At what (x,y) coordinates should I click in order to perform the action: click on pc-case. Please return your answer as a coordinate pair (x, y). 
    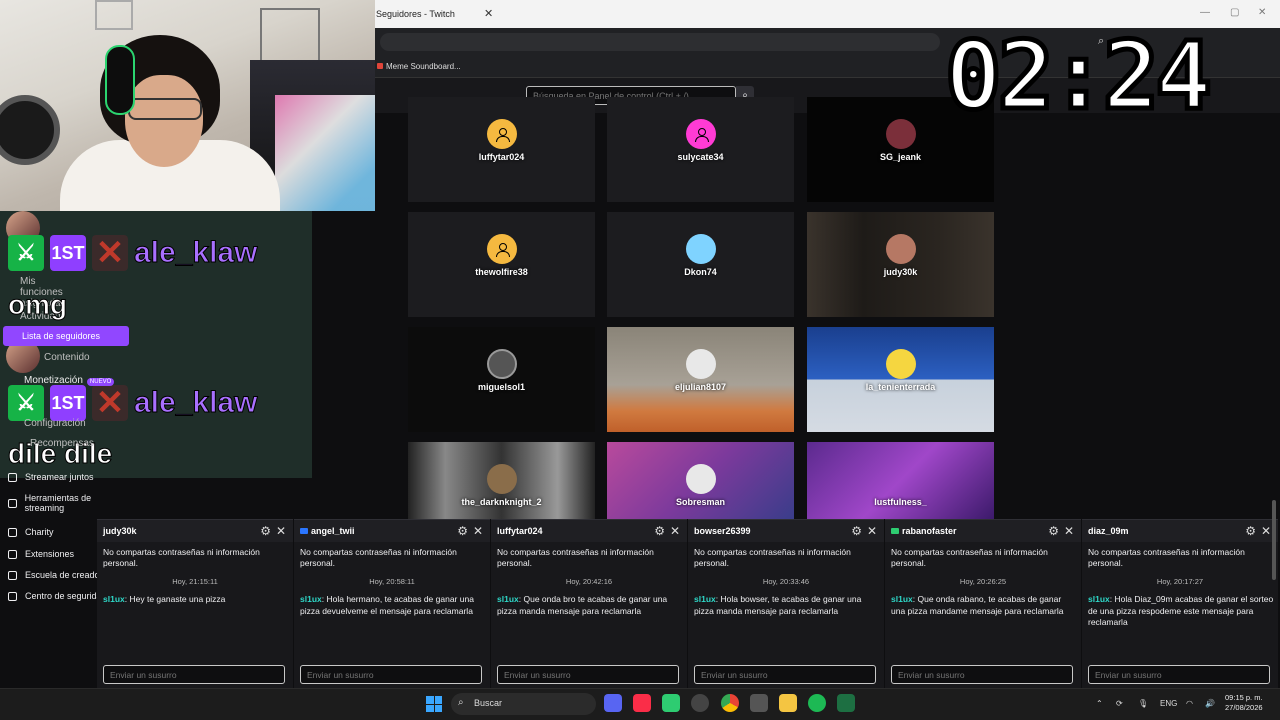
    Looking at the image, I should click on (325, 153).